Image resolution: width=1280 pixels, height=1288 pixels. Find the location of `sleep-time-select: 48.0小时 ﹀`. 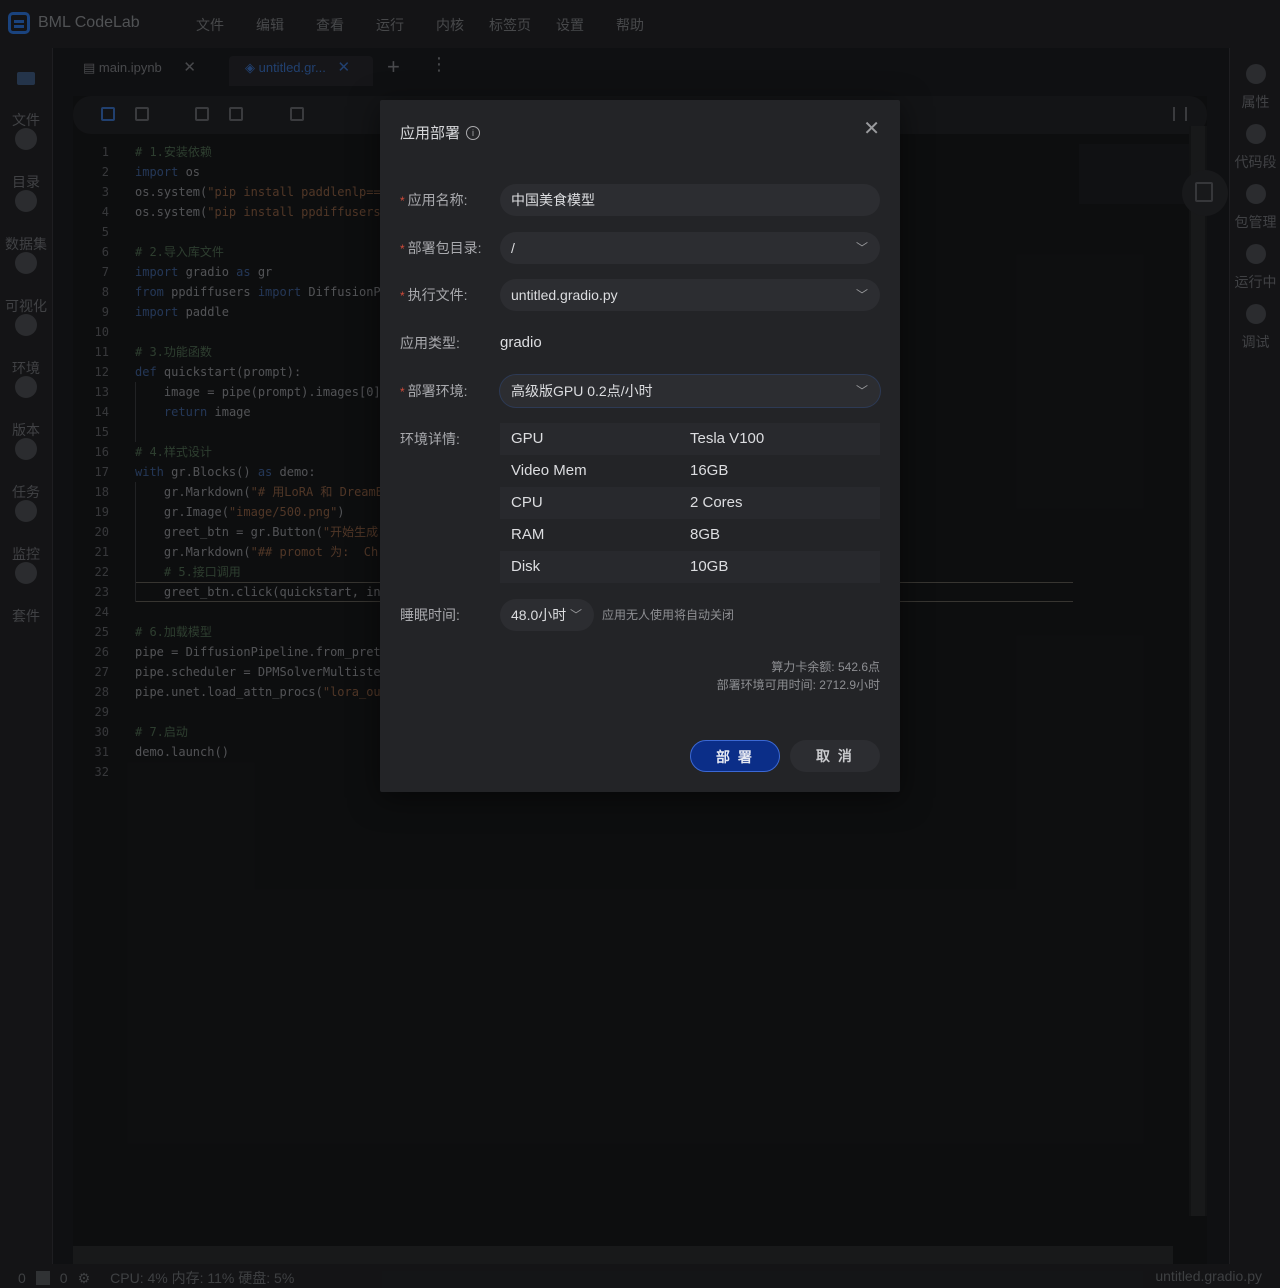

sleep-time-select: 48.0小时 ﹀ is located at coordinates (547, 615).